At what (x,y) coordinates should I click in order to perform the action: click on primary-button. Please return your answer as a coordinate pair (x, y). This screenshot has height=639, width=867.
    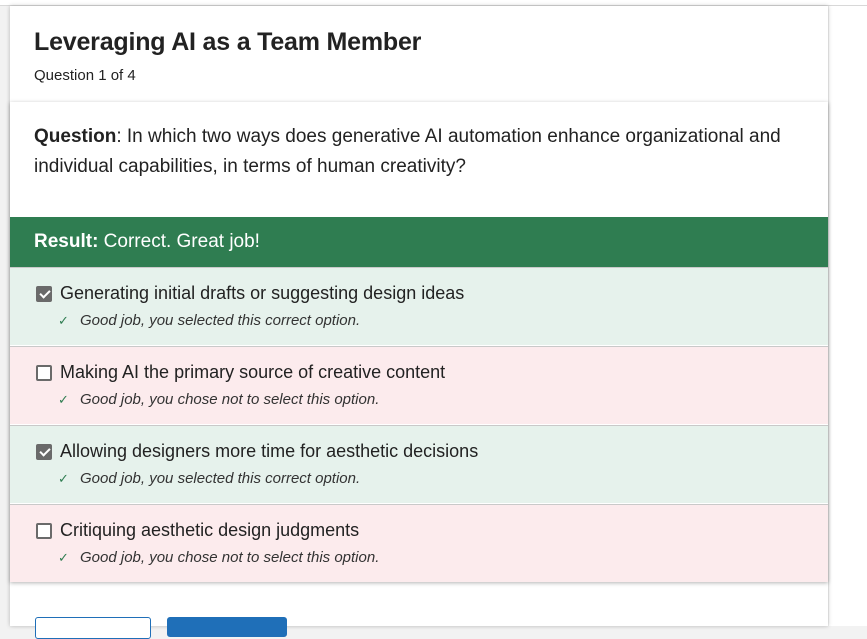
    Looking at the image, I should click on (227, 627).